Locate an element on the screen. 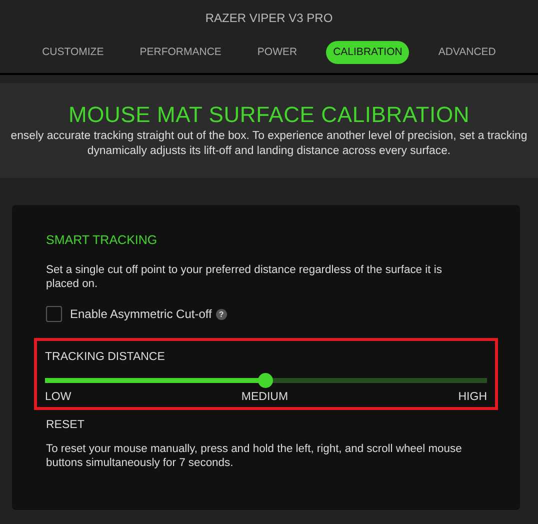  slider-mark-label: LOW is located at coordinates (58, 397).